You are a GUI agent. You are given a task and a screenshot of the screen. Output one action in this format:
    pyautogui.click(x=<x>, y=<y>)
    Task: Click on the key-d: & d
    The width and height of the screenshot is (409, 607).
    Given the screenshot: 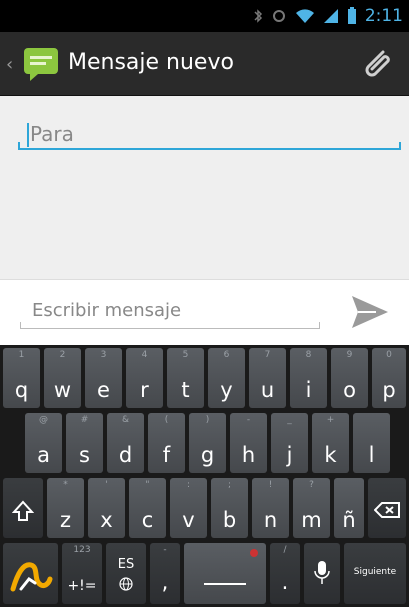 What is the action you would take?
    pyautogui.click(x=125, y=443)
    